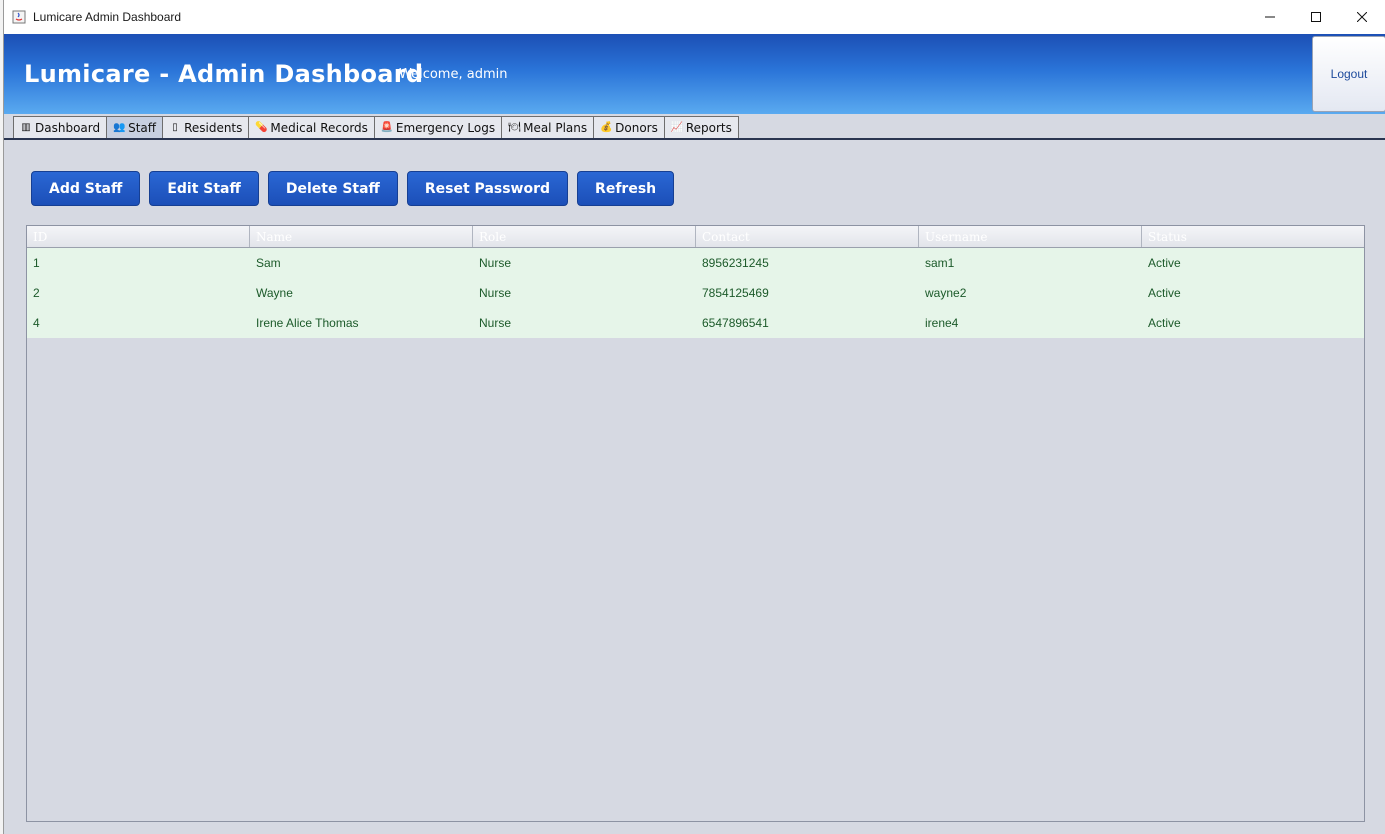 This screenshot has height=834, width=1385. Describe the element at coordinates (487, 188) in the screenshot. I see `reset-password-button: Reset Password` at that location.